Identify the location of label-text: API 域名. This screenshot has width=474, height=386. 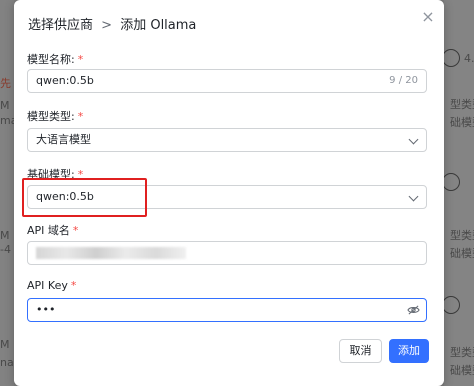
(48, 230).